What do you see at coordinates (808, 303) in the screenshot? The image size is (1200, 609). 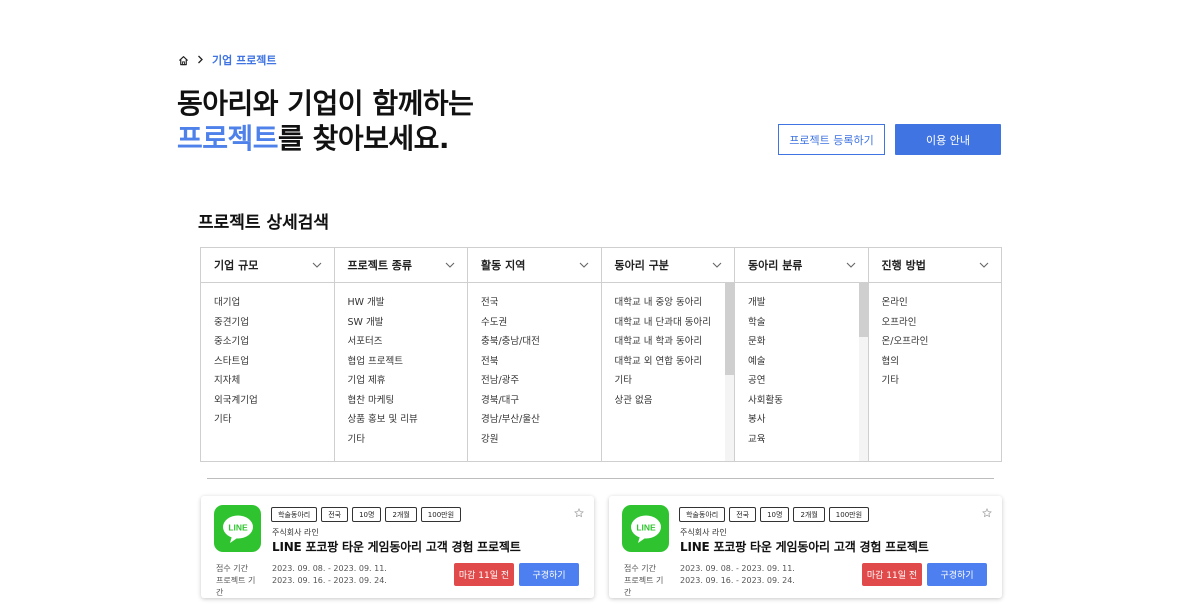 I see `filter-option: 개발` at bounding box center [808, 303].